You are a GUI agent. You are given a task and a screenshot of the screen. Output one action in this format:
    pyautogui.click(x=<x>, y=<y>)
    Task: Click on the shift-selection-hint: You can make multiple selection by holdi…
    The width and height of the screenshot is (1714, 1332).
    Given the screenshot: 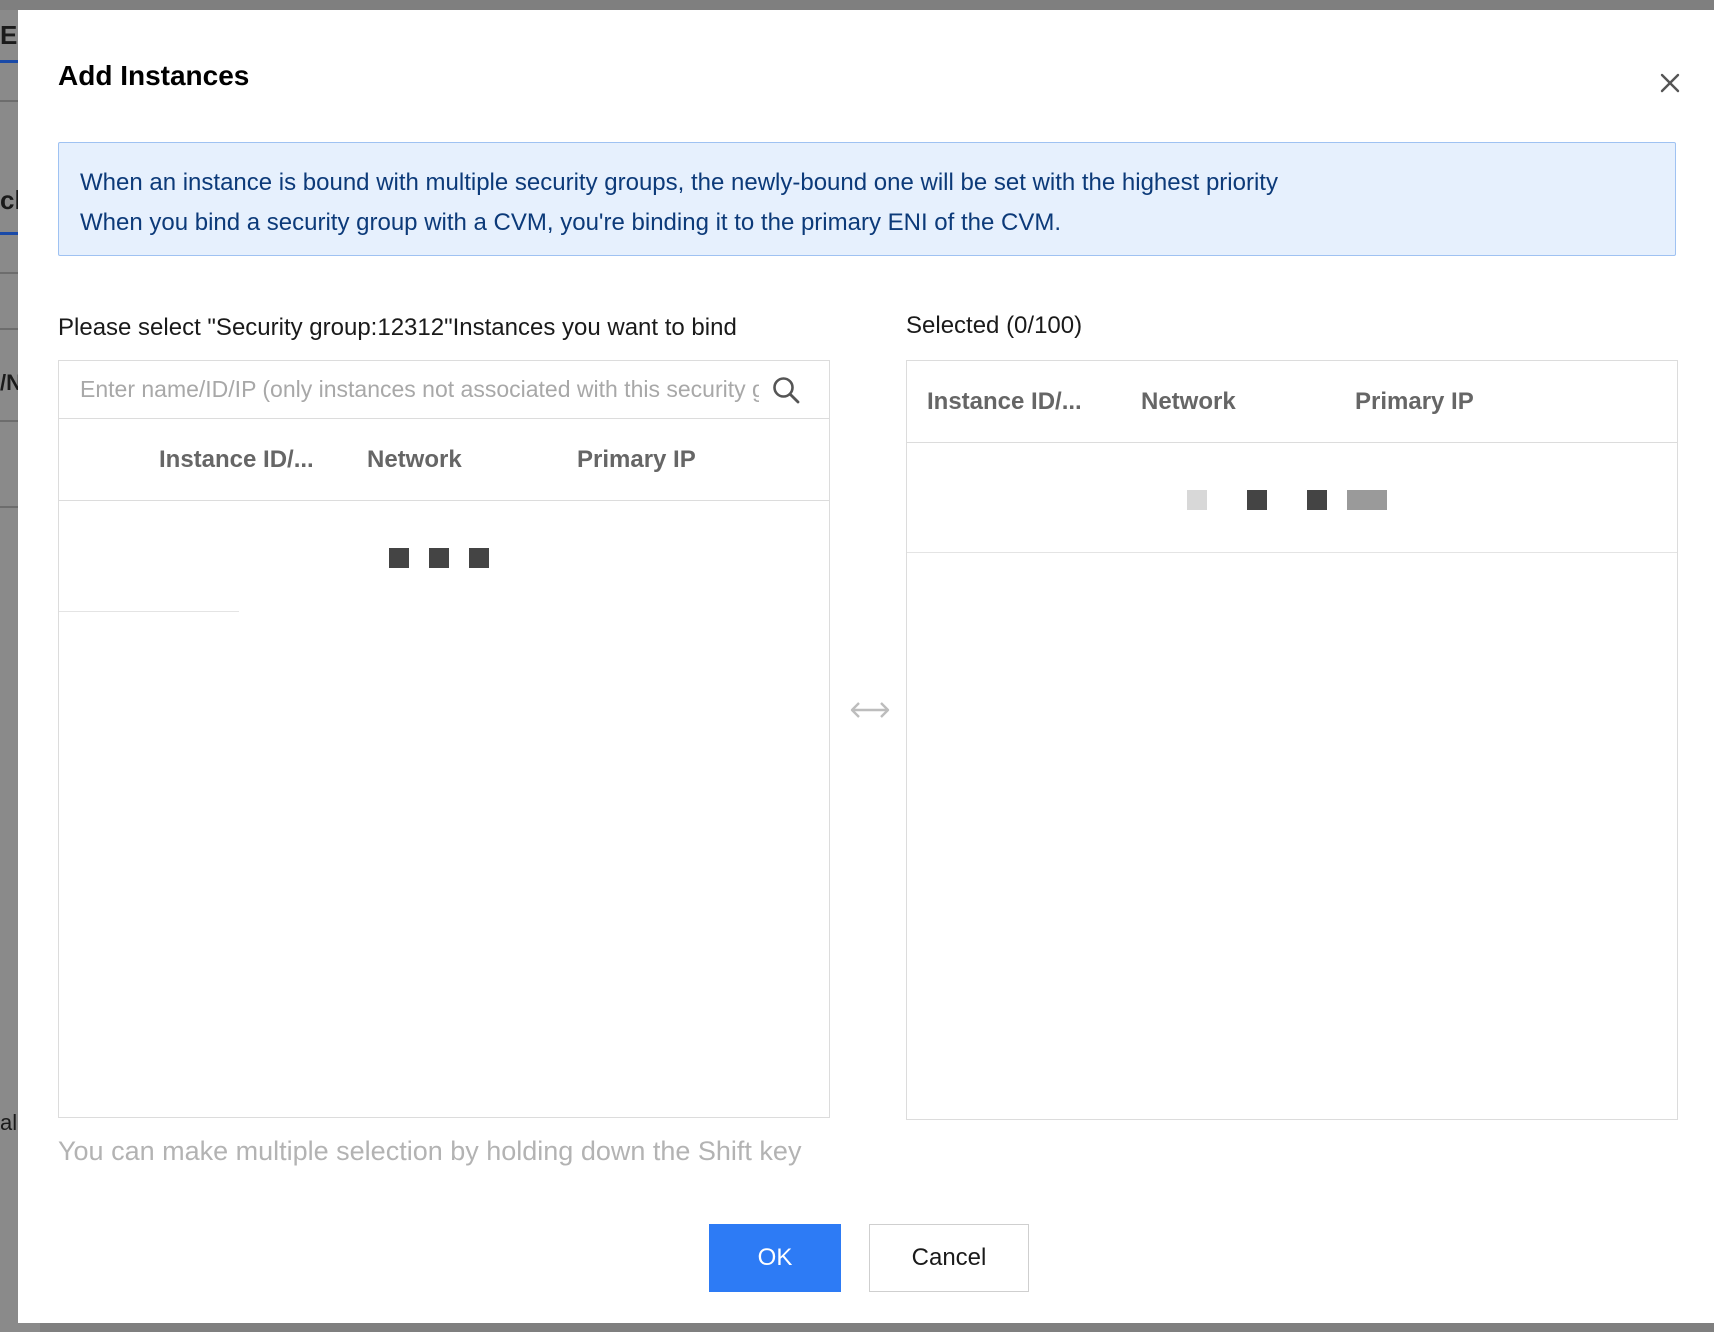 What is the action you would take?
    pyautogui.click(x=430, y=1151)
    